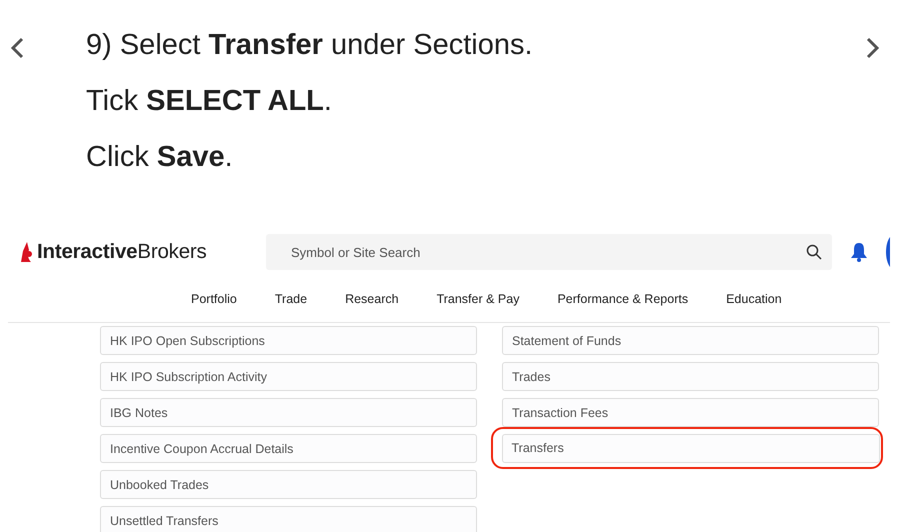  What do you see at coordinates (549, 252) in the screenshot?
I see `search-field: Symbol or Site Search` at bounding box center [549, 252].